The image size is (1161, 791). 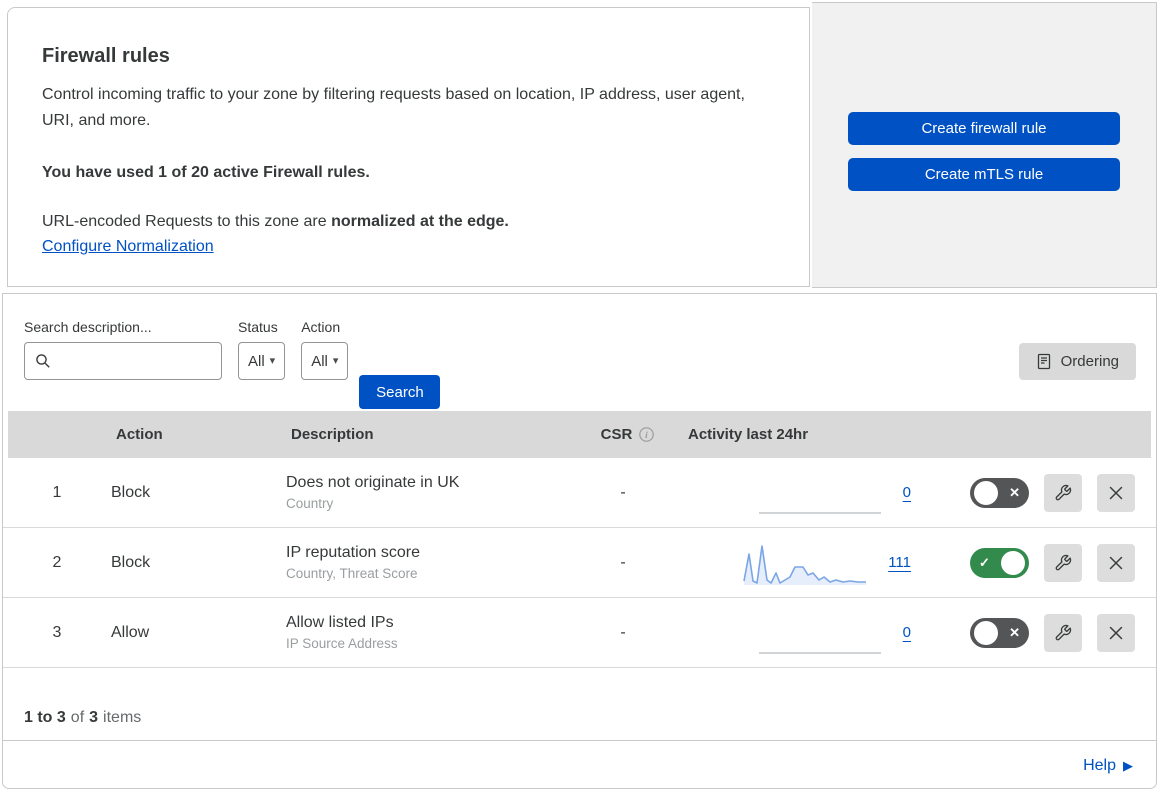 I want to click on svg-text: i, so click(x=647, y=436).